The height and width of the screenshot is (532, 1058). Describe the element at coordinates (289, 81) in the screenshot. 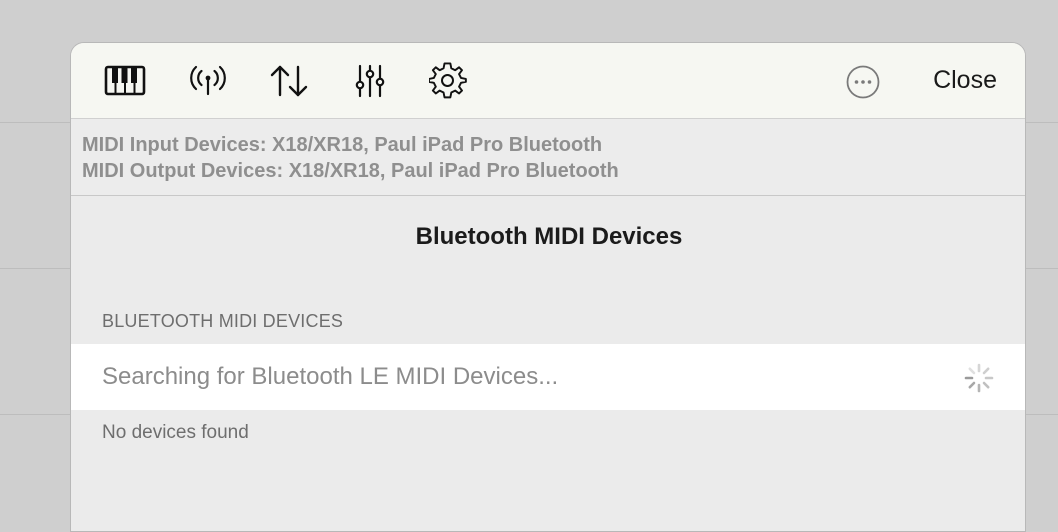

I see `arrows-up-down-icon` at that location.